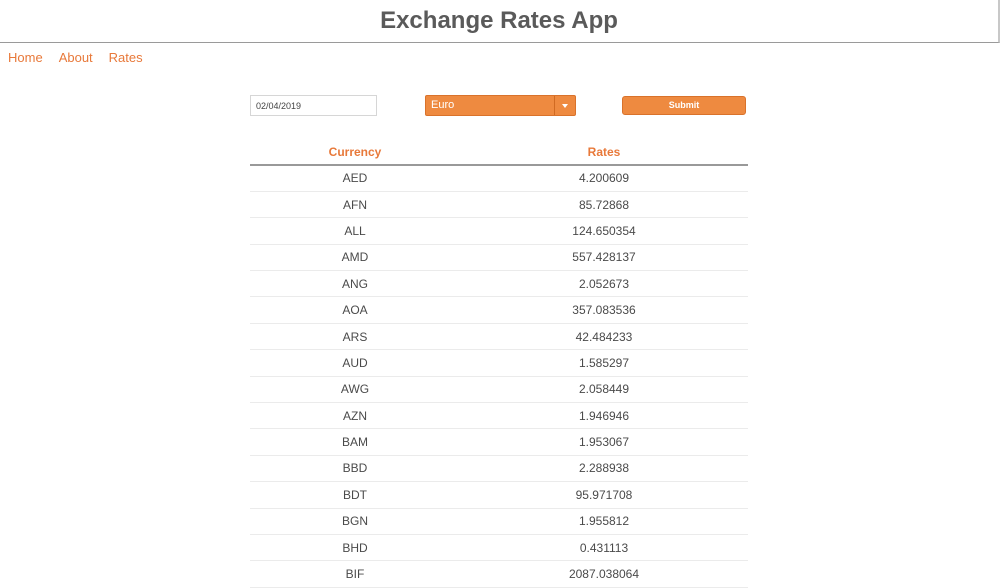 Image resolution: width=1000 pixels, height=588 pixels. I want to click on currency-cell: AFN, so click(355, 205).